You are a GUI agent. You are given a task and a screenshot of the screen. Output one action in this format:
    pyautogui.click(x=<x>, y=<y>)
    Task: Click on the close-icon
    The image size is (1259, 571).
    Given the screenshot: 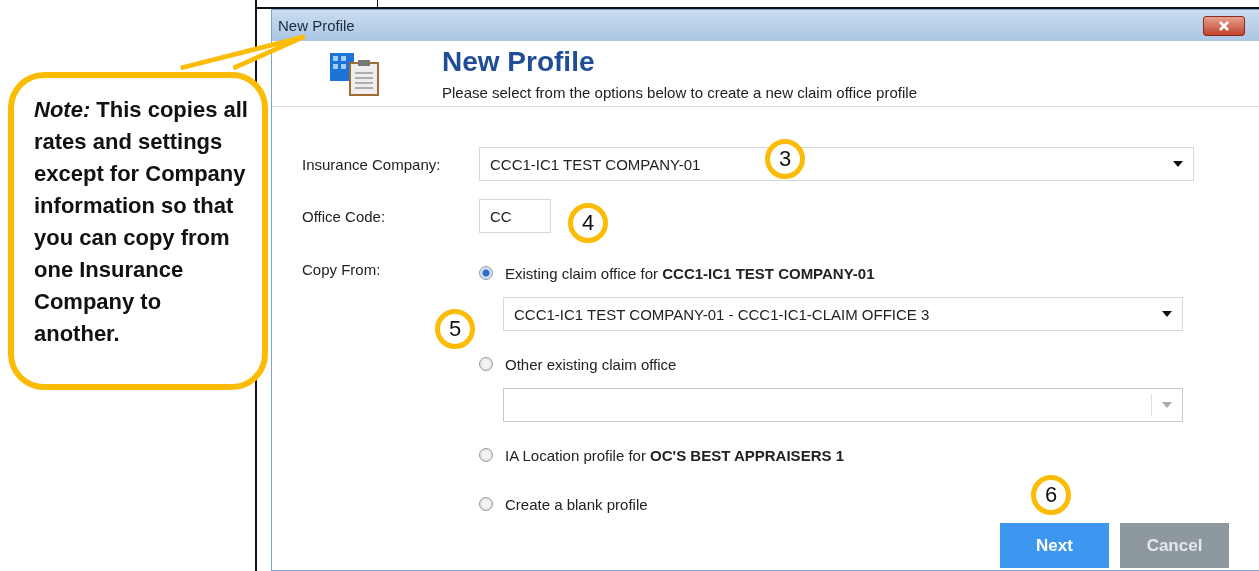 What is the action you would take?
    pyautogui.click(x=1224, y=25)
    